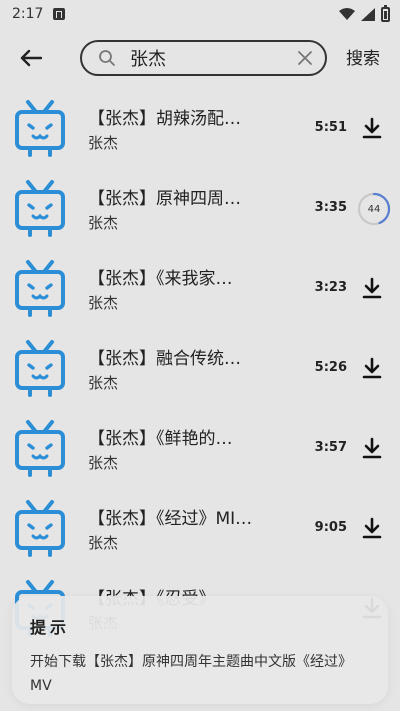  What do you see at coordinates (305, 58) in the screenshot?
I see `clear-icon` at bounding box center [305, 58].